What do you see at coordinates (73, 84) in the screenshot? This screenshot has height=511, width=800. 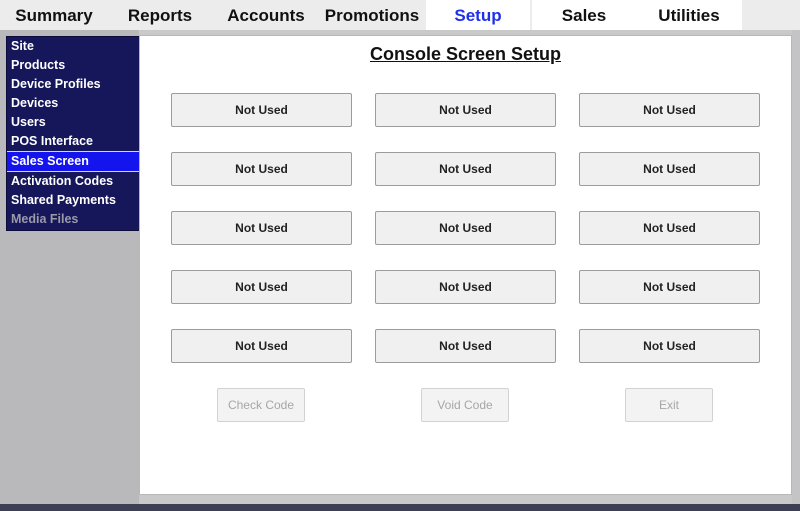 I see `sidebar-item-device-profiles: Device Profiles` at bounding box center [73, 84].